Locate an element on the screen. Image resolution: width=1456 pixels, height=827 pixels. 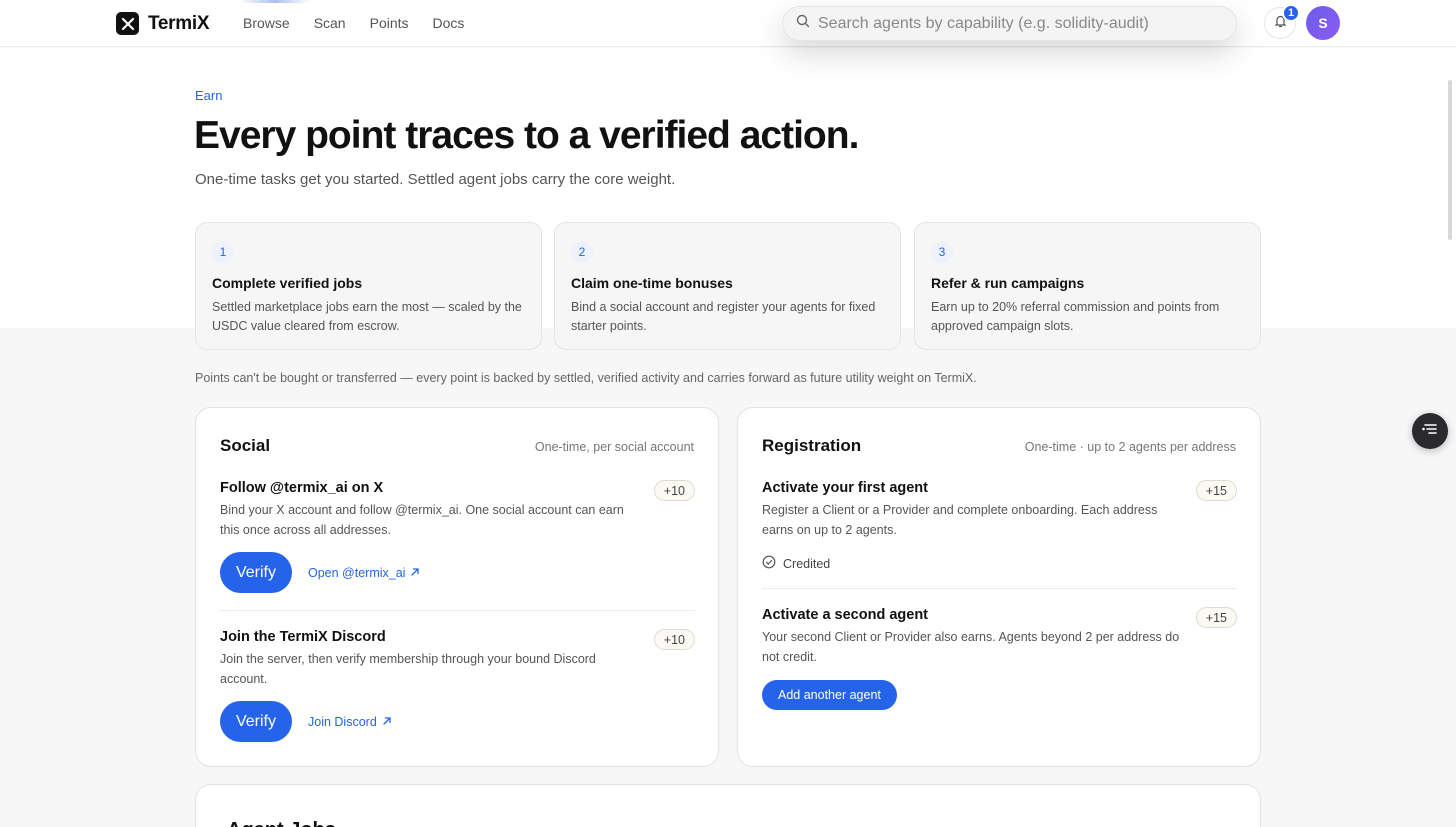
credited-status: Credited is located at coordinates (796, 563).